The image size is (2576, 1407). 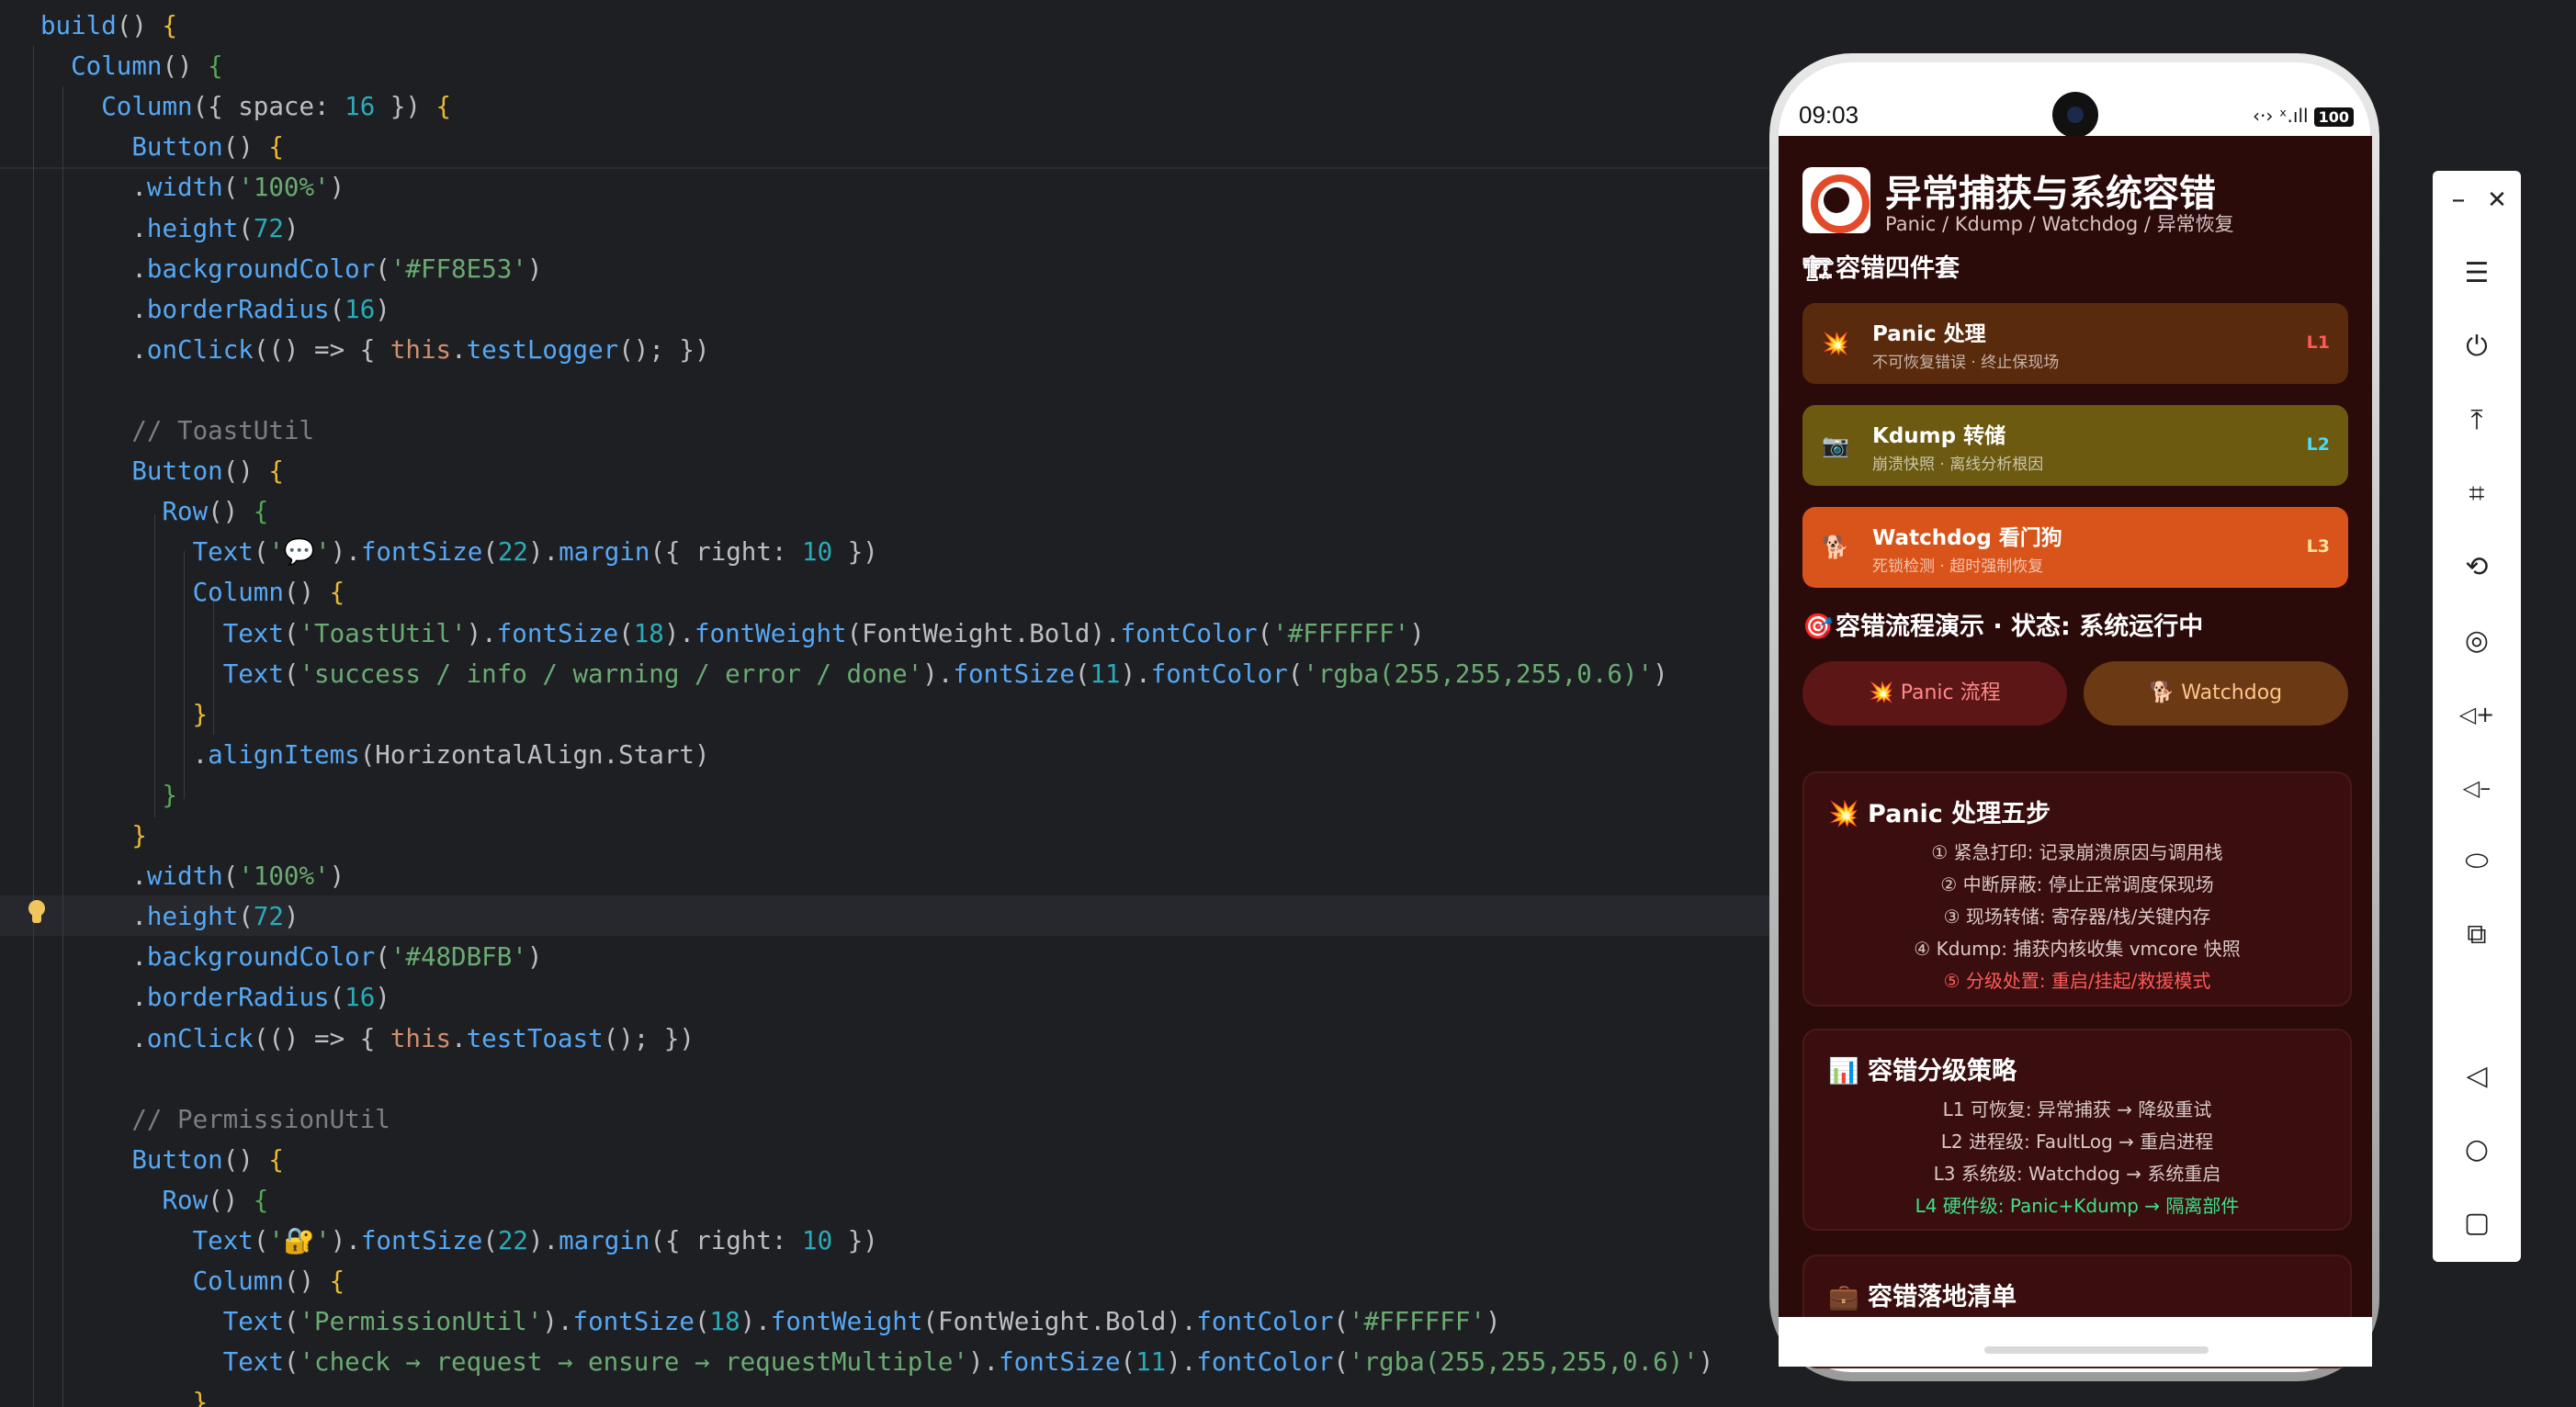 I want to click on code-token: fontSize, so click(x=1060, y=1363).